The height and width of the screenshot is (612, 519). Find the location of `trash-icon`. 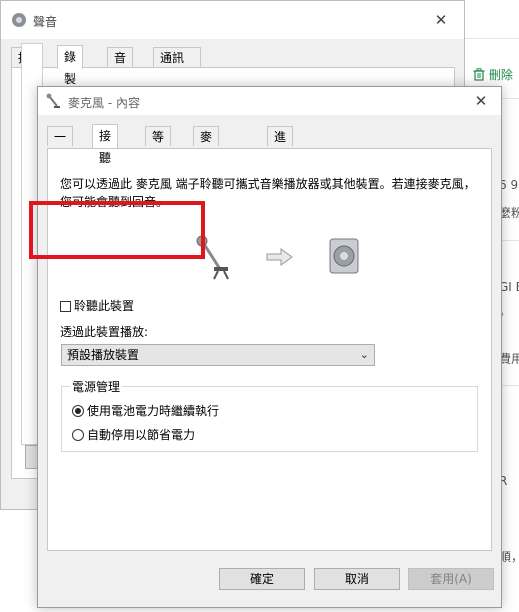

trash-icon is located at coordinates (479, 74).